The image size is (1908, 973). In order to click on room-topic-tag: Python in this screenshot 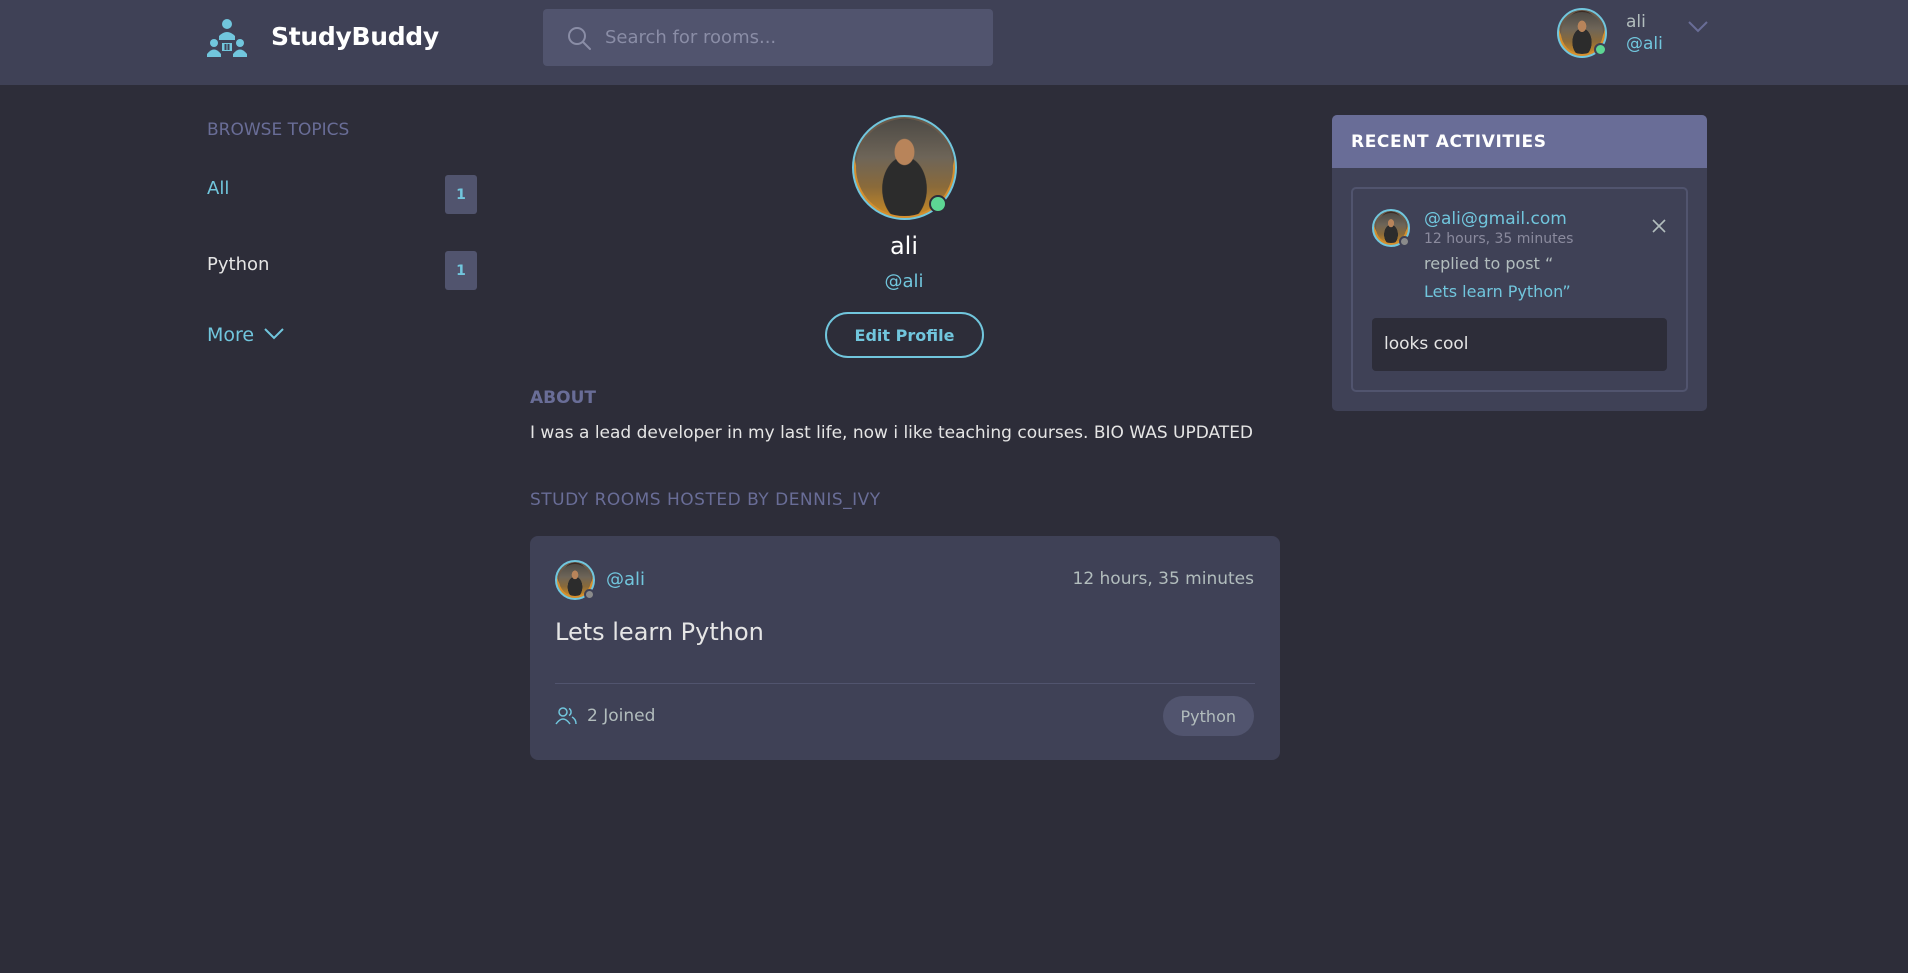, I will do `click(1208, 716)`.